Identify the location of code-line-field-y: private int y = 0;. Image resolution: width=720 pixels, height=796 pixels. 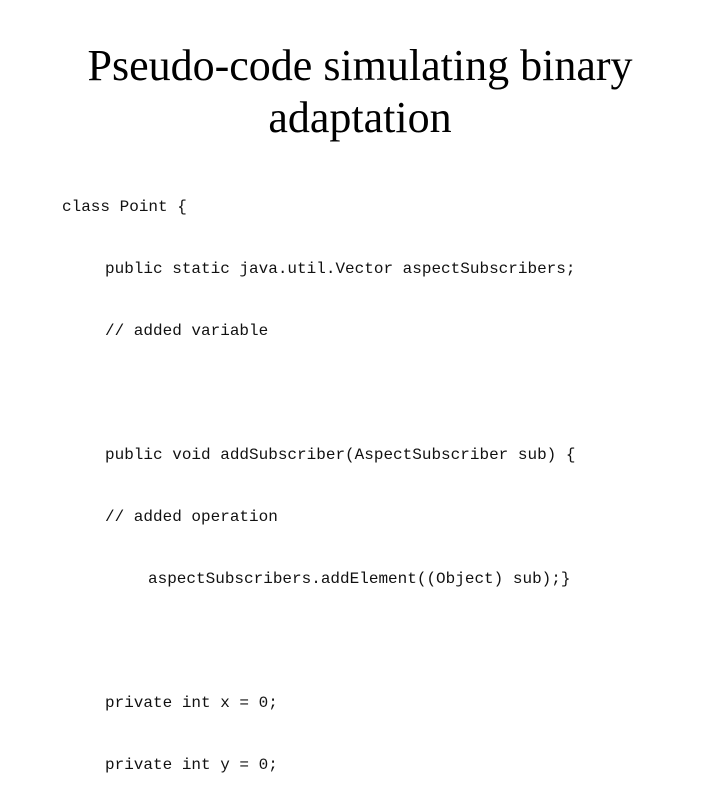
(191, 765).